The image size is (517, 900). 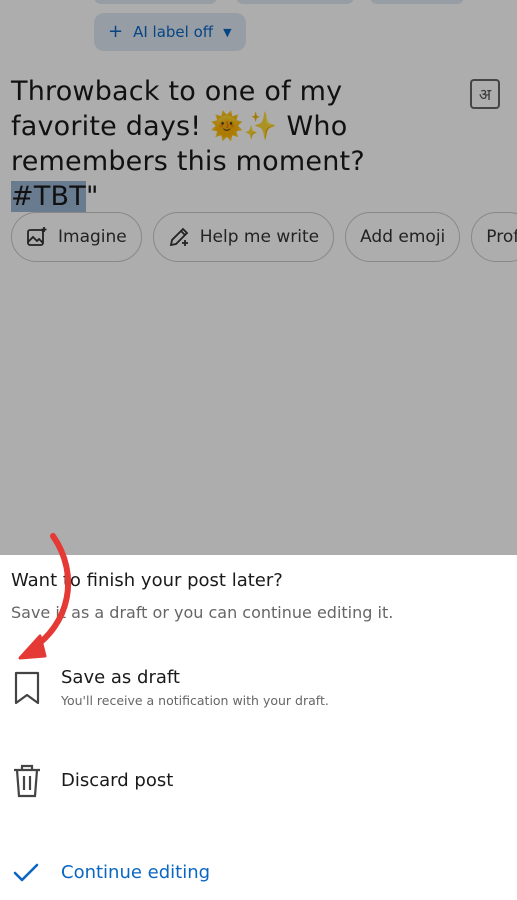 I want to click on discard-post-label: Discard post, so click(x=117, y=780).